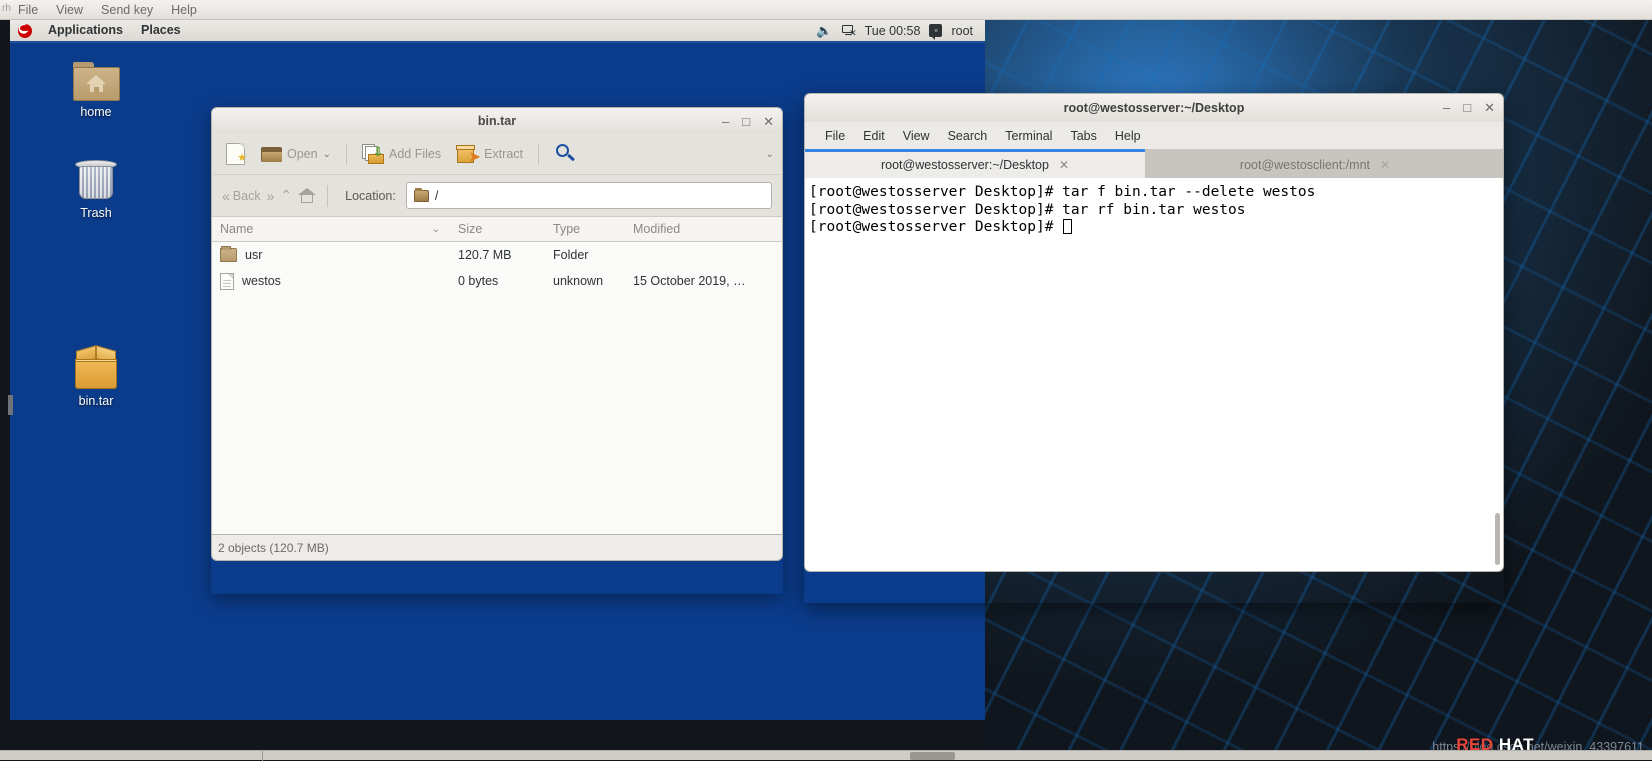 The width and height of the screenshot is (1652, 761). I want to click on terminal-tab-server: root@westosserver:~/Desktop ✕, so click(975, 163).